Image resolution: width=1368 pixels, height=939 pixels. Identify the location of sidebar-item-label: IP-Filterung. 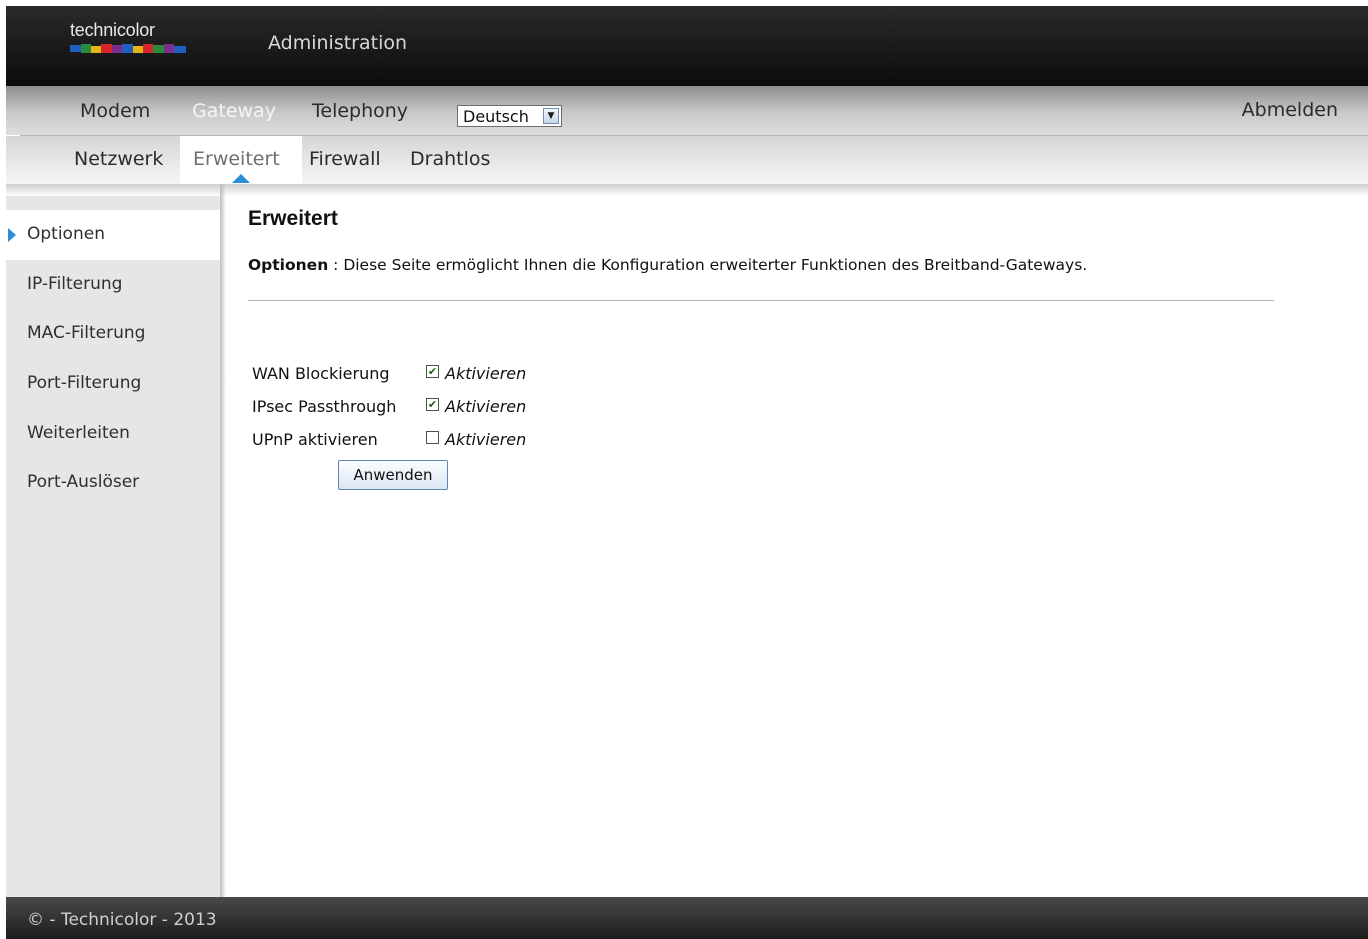
(75, 284).